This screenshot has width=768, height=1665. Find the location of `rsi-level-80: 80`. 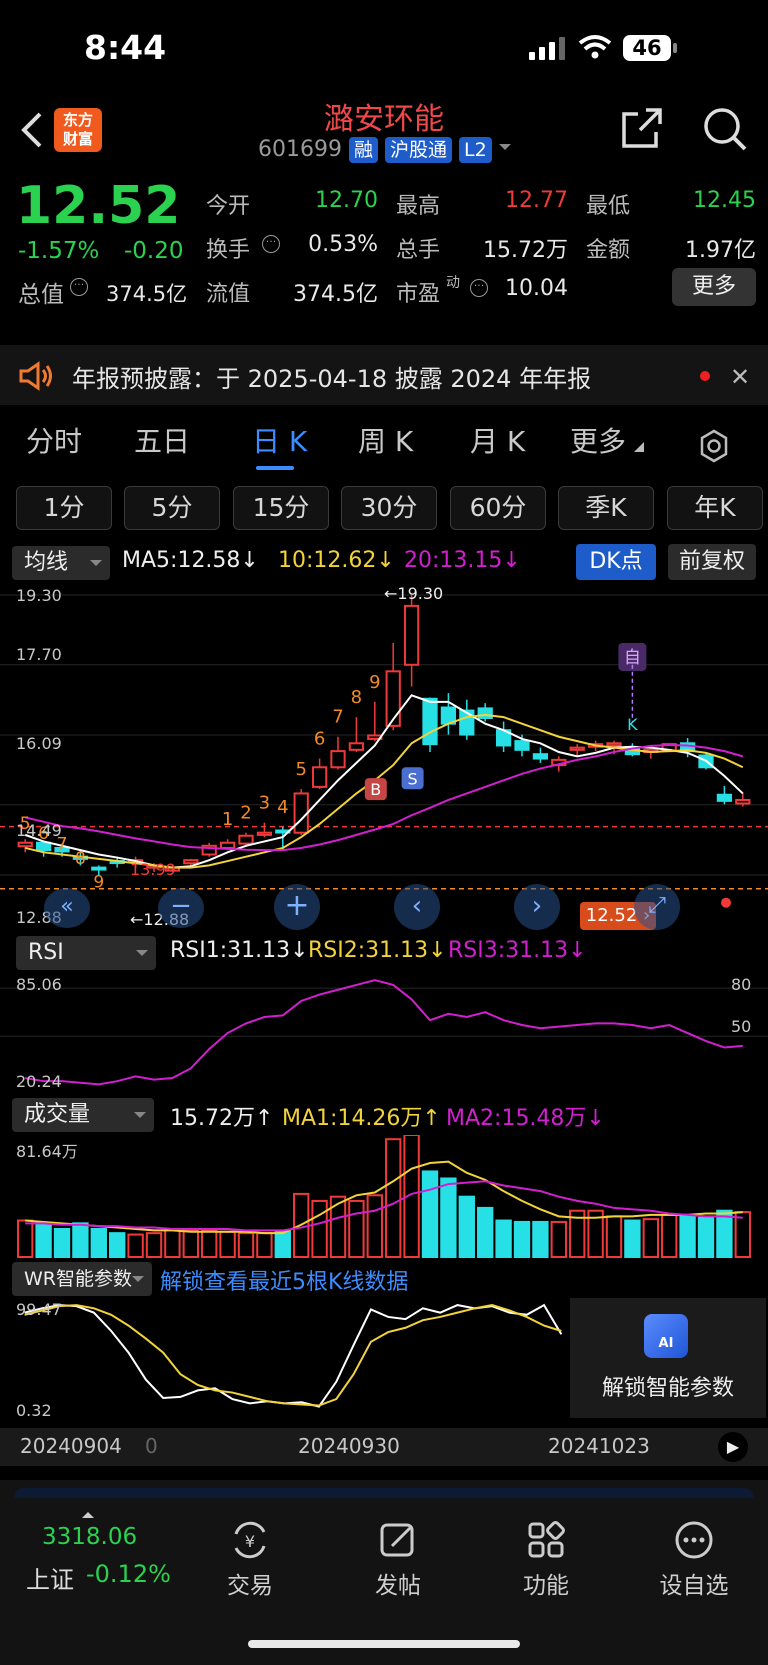

rsi-level-80: 80 is located at coordinates (741, 984).